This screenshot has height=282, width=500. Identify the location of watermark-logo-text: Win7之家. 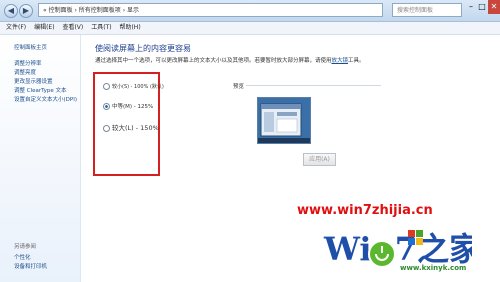
(397, 249).